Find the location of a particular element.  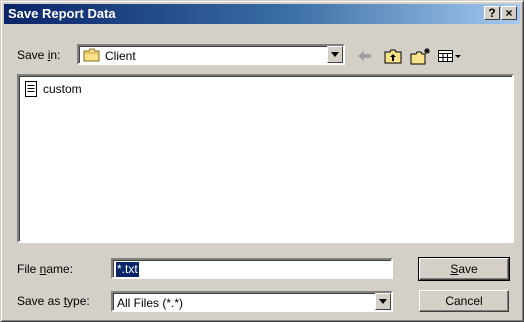

text-file-icon is located at coordinates (31, 89).